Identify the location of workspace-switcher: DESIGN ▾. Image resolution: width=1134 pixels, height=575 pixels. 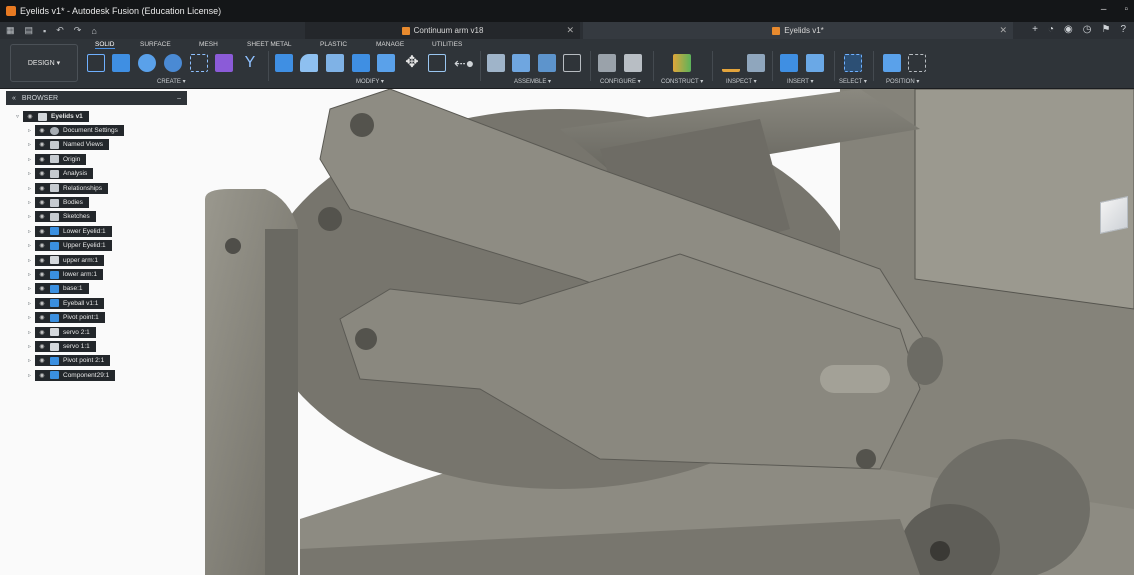
(44, 63).